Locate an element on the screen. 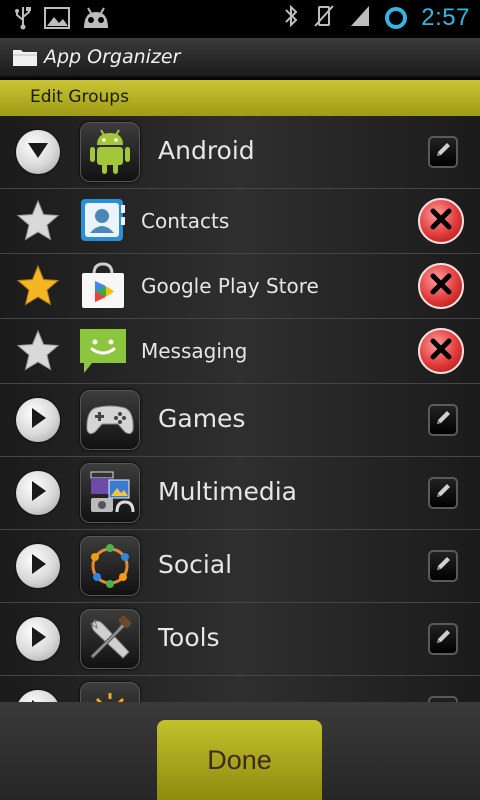 Image resolution: width=480 pixels, height=800 pixels. star-filled-icon is located at coordinates (38, 288).